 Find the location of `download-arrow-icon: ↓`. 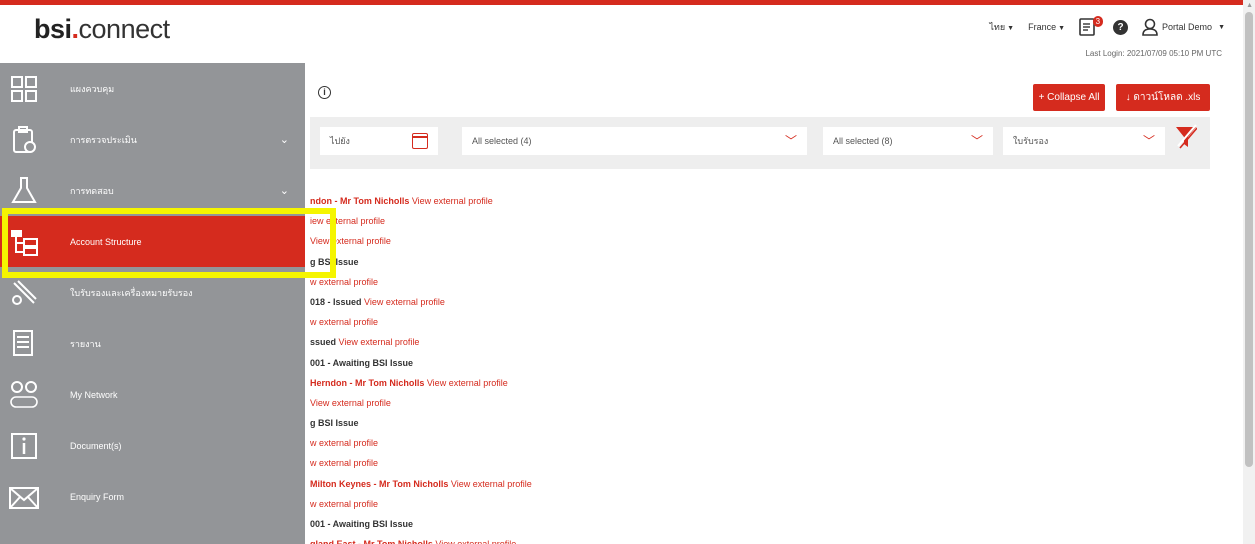

download-arrow-icon: ↓ is located at coordinates (1128, 97).